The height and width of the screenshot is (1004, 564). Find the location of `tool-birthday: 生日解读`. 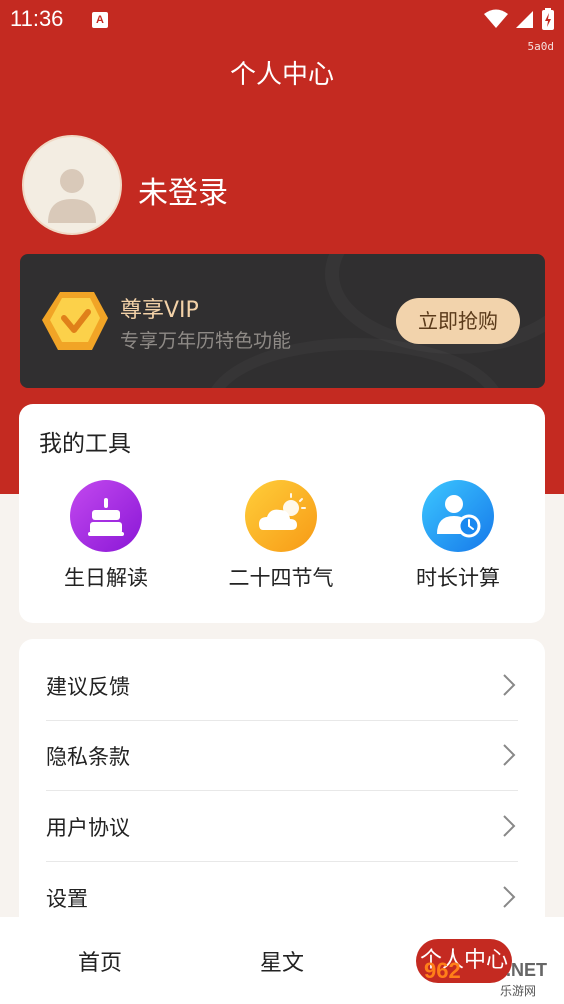

tool-birthday: 生日解读 is located at coordinates (106, 536).